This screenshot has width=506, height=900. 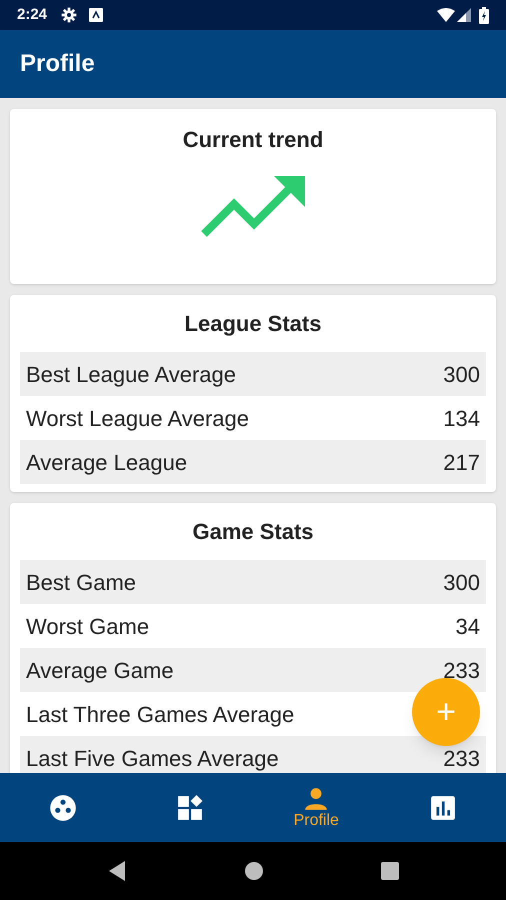 I want to click on notification-icon, so click(x=96, y=15).